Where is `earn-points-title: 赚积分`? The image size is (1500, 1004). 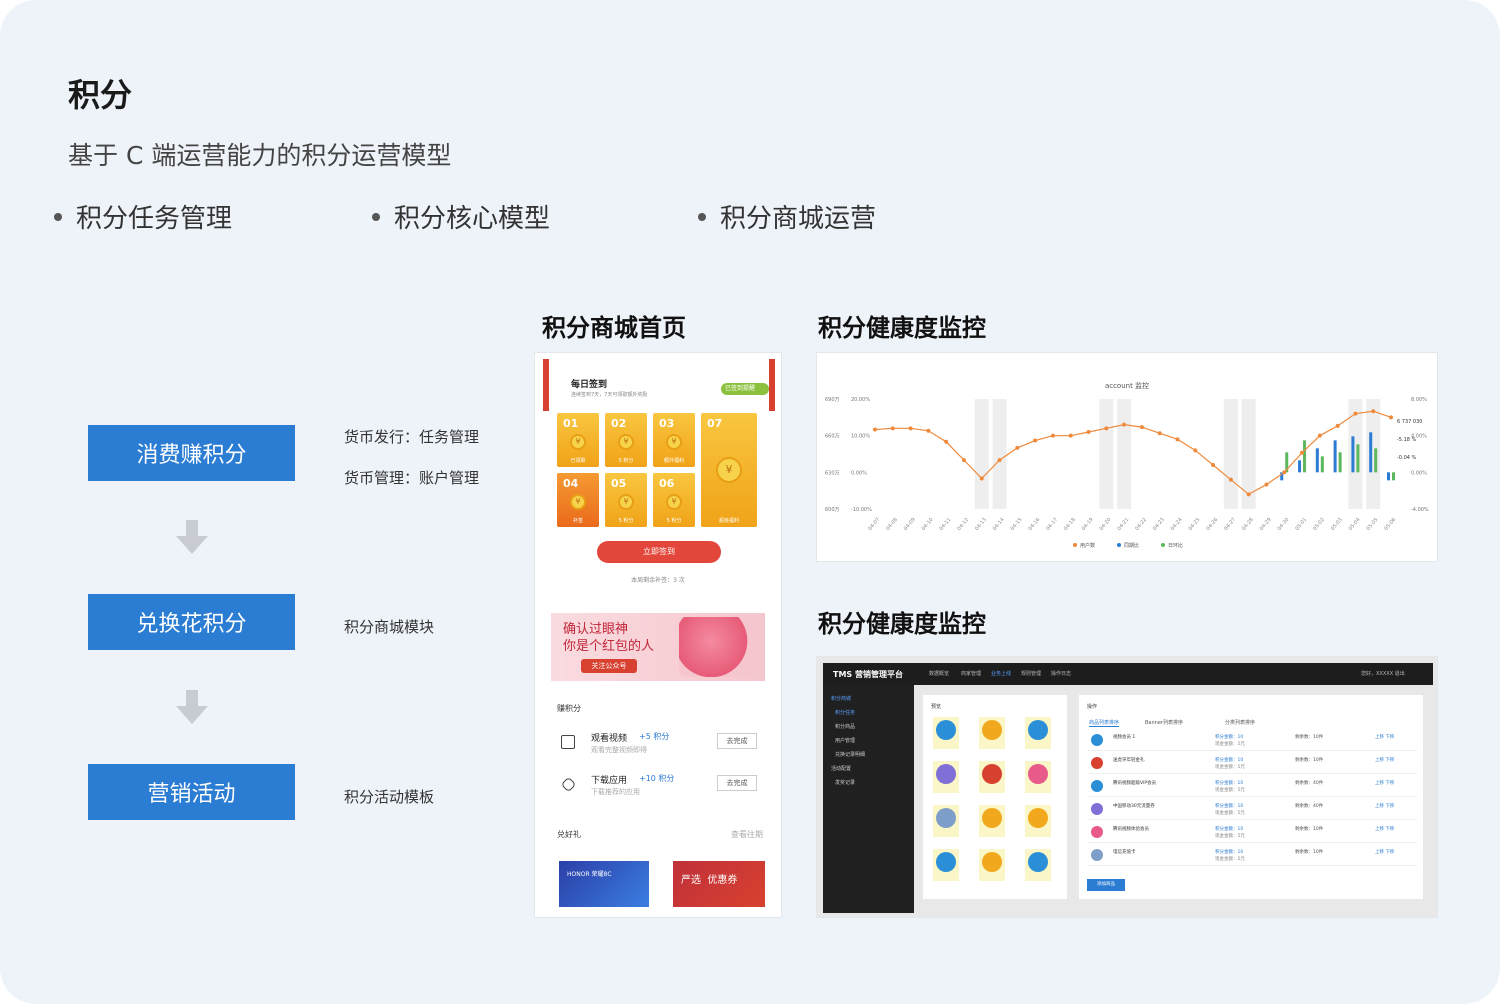 earn-points-title: 赚积分 is located at coordinates (569, 708).